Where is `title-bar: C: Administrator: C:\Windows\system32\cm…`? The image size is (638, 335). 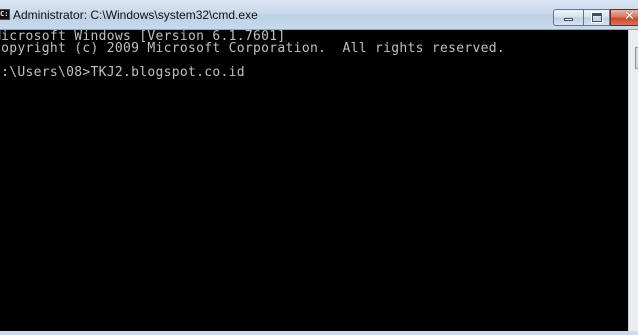
title-bar: C: Administrator: C:\Windows\system32\cm… is located at coordinates (319, 15).